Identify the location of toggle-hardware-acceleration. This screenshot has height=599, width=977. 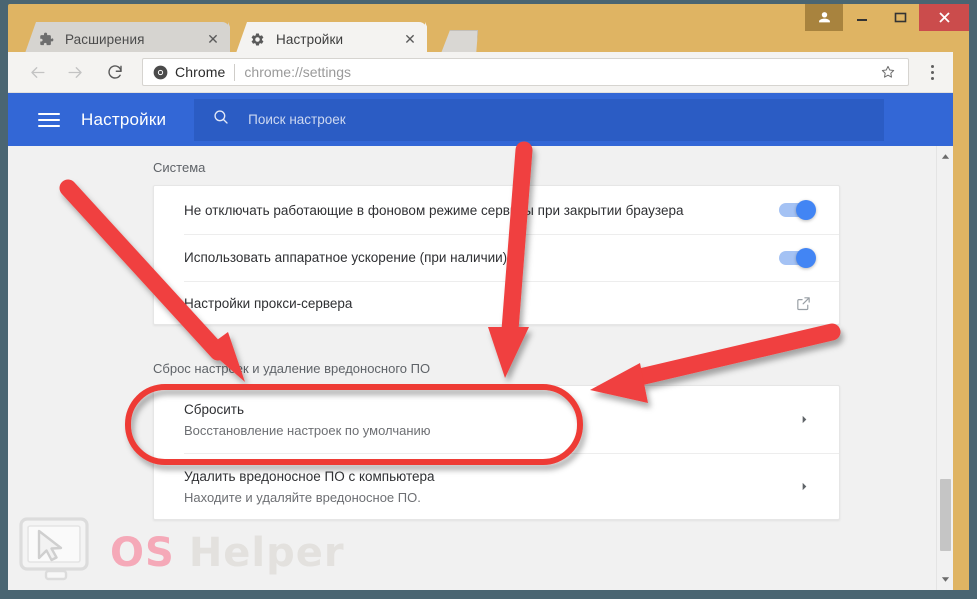
(797, 257).